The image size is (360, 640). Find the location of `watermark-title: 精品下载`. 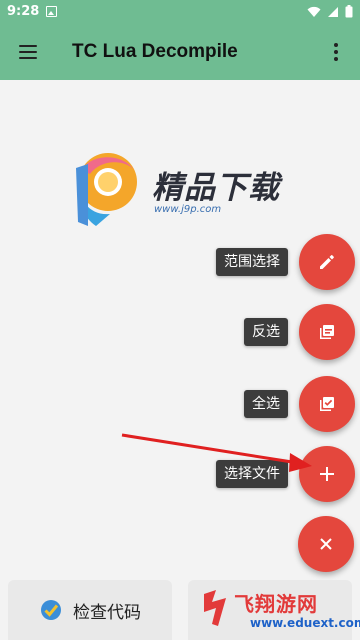

watermark-title: 精品下载 is located at coordinates (216, 188).